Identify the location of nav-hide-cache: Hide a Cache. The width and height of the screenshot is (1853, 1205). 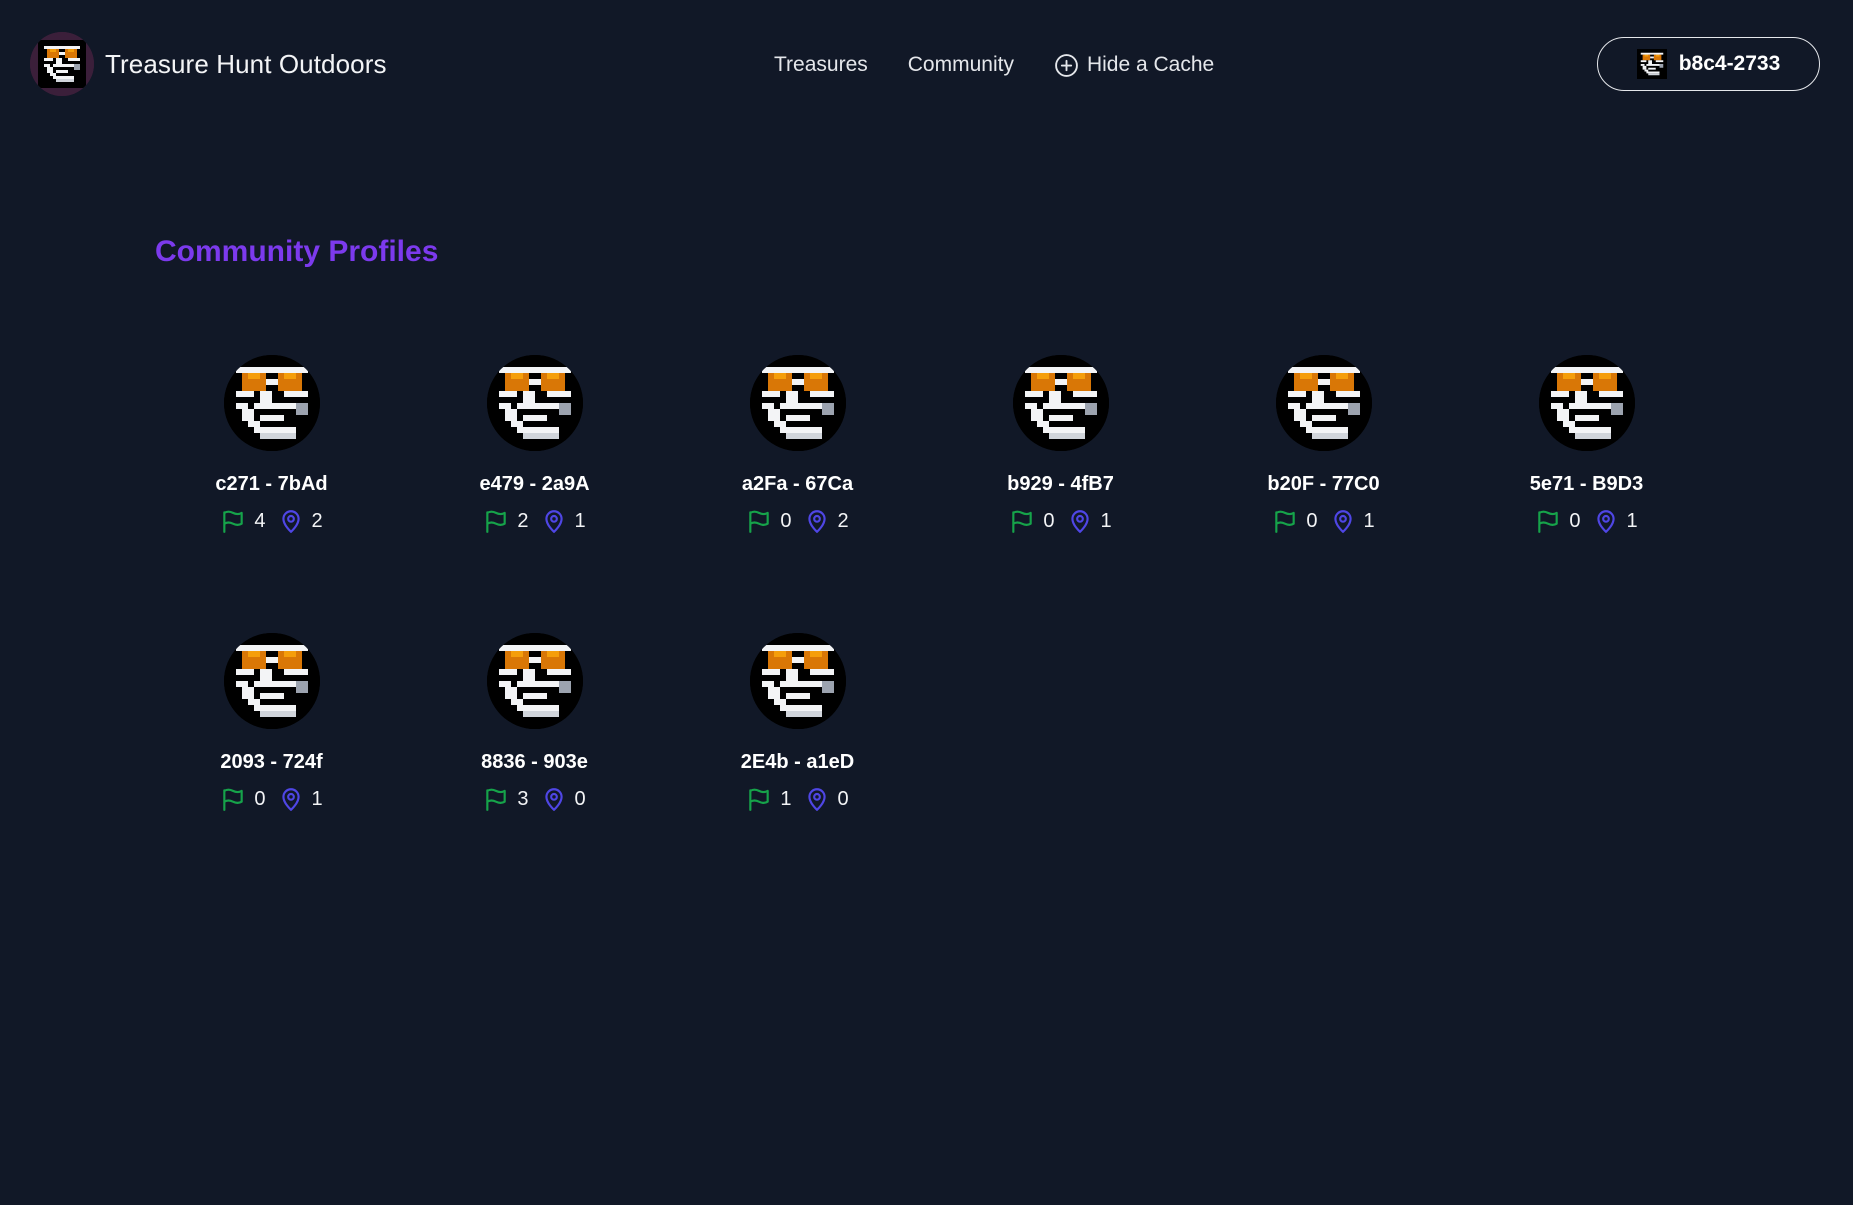
(1134, 65).